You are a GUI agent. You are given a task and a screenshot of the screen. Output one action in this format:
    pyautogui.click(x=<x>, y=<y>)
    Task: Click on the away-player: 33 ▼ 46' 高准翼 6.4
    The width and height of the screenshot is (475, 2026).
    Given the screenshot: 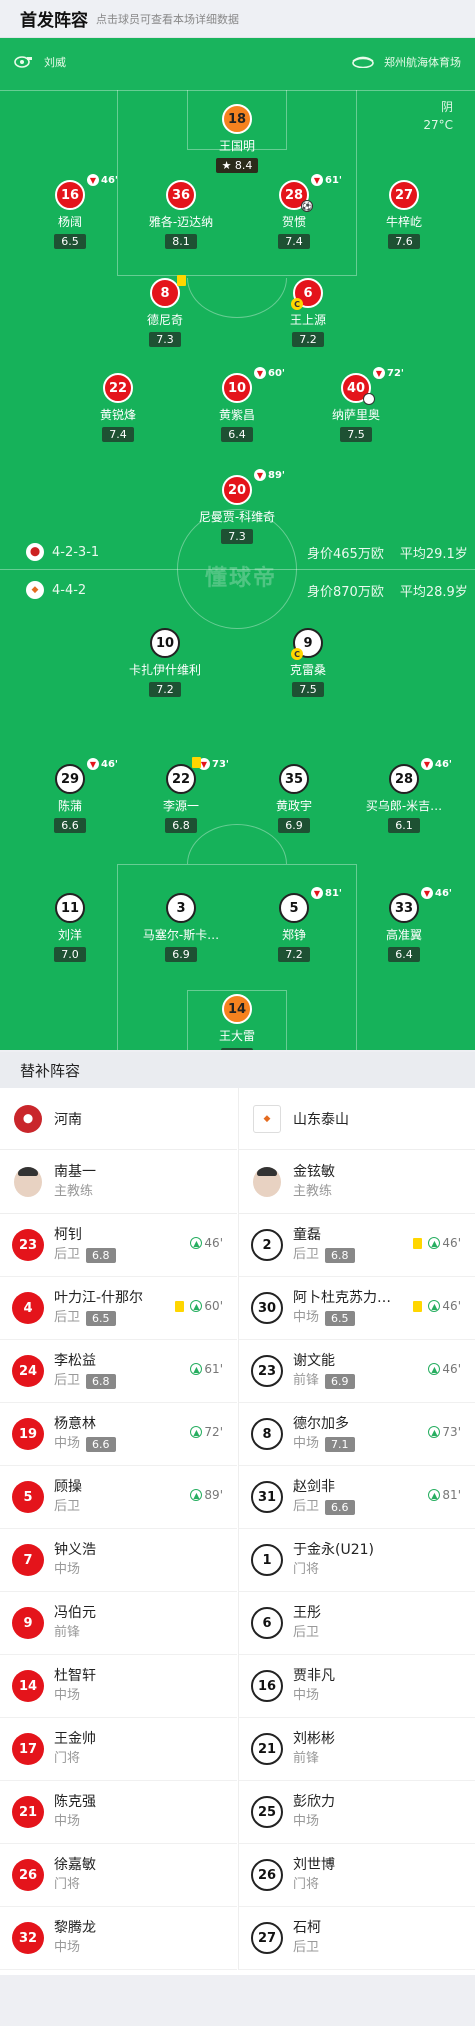 What is the action you would take?
    pyautogui.click(x=404, y=924)
    